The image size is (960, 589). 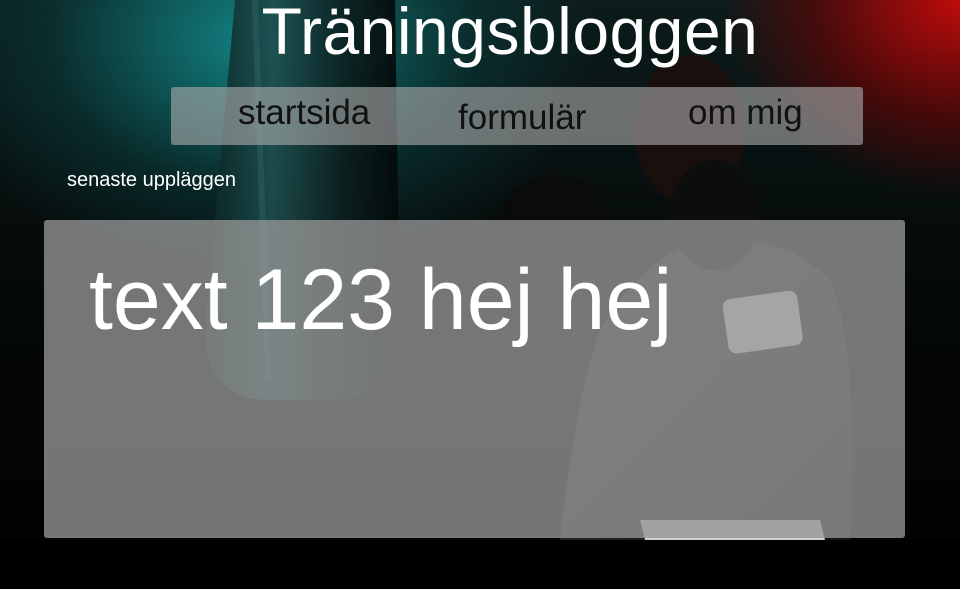 I want to click on site-title: Träningsbloggen, so click(x=510, y=34).